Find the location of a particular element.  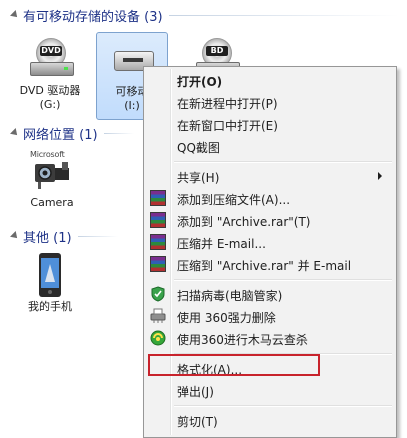

menu-item-scan-virus: 扫描病毒(电脑管家) is located at coordinates (269, 294).